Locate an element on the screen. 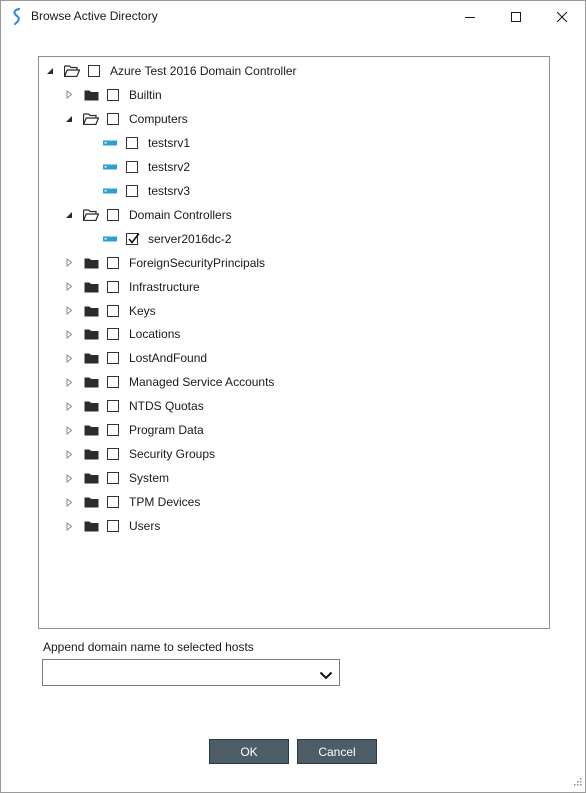  cancel-button: Cancel is located at coordinates (337, 751).